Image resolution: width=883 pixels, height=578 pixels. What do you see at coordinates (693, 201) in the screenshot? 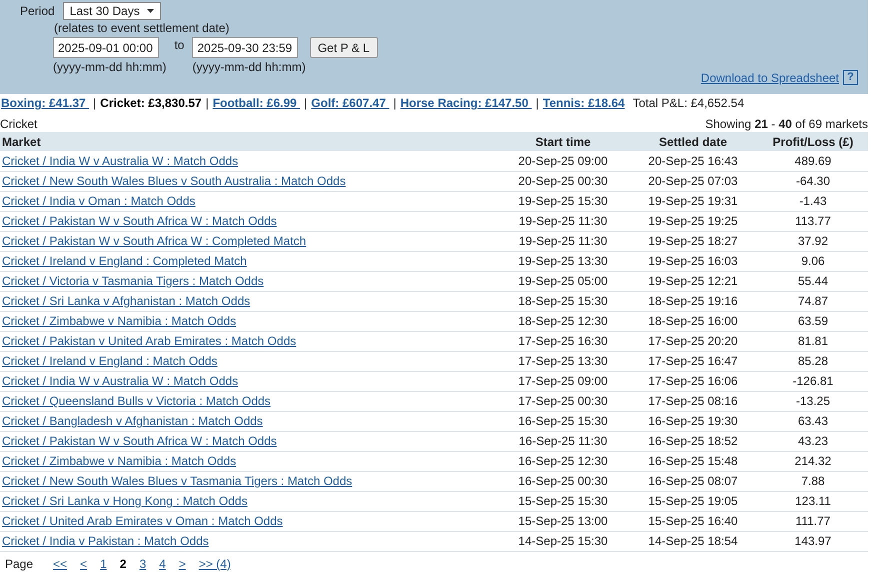
I see `table-cell: 19-Sep-25 19:31` at bounding box center [693, 201].